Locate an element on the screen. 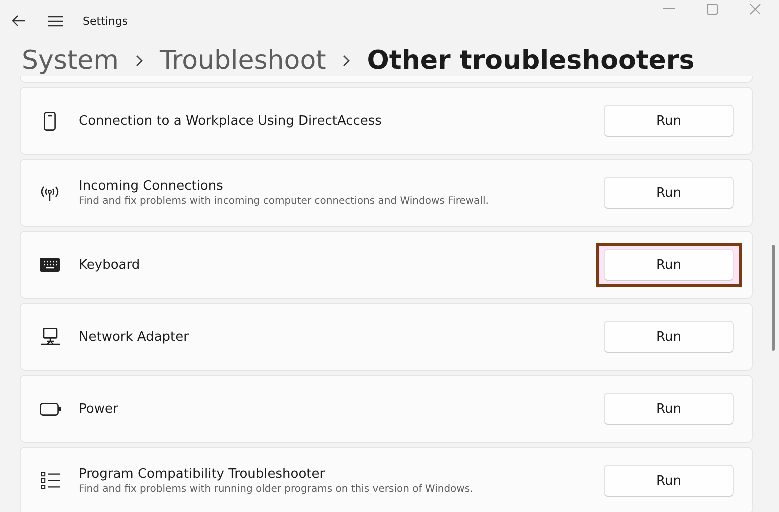  maximize-icon is located at coordinates (712, 9).